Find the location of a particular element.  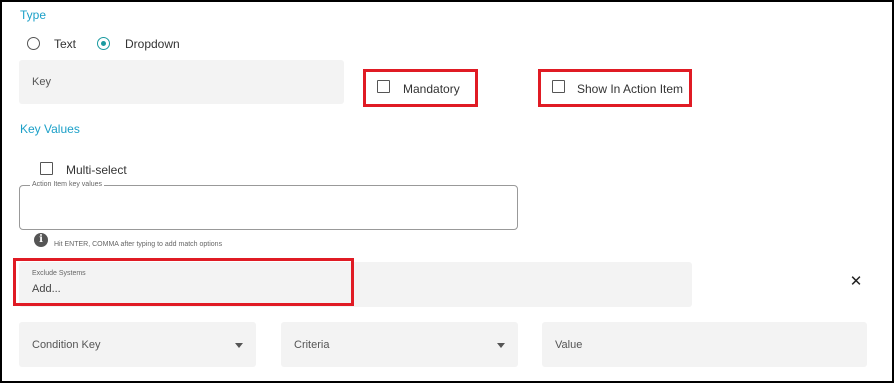

radio-text-label: Text is located at coordinates (65, 44).